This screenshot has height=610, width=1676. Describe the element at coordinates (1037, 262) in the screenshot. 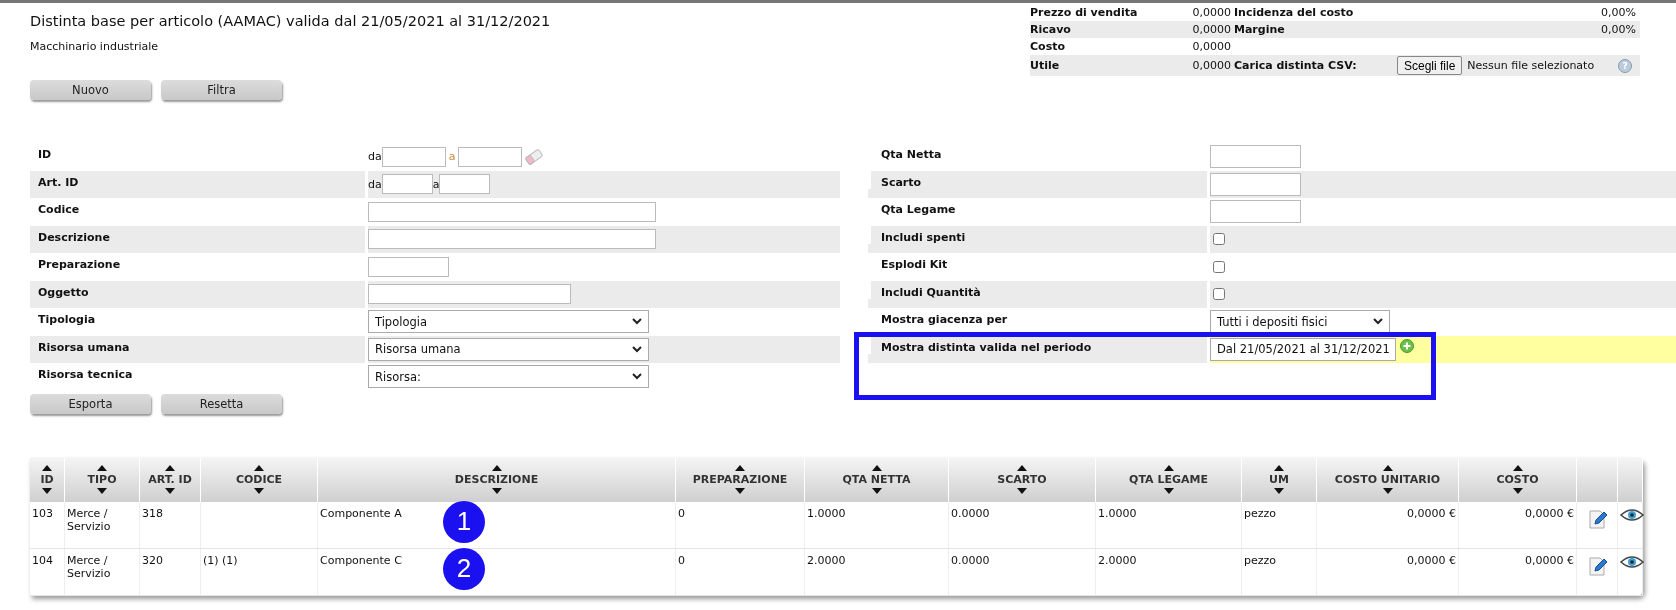

I see `filter-label: Esplodi Kit` at that location.